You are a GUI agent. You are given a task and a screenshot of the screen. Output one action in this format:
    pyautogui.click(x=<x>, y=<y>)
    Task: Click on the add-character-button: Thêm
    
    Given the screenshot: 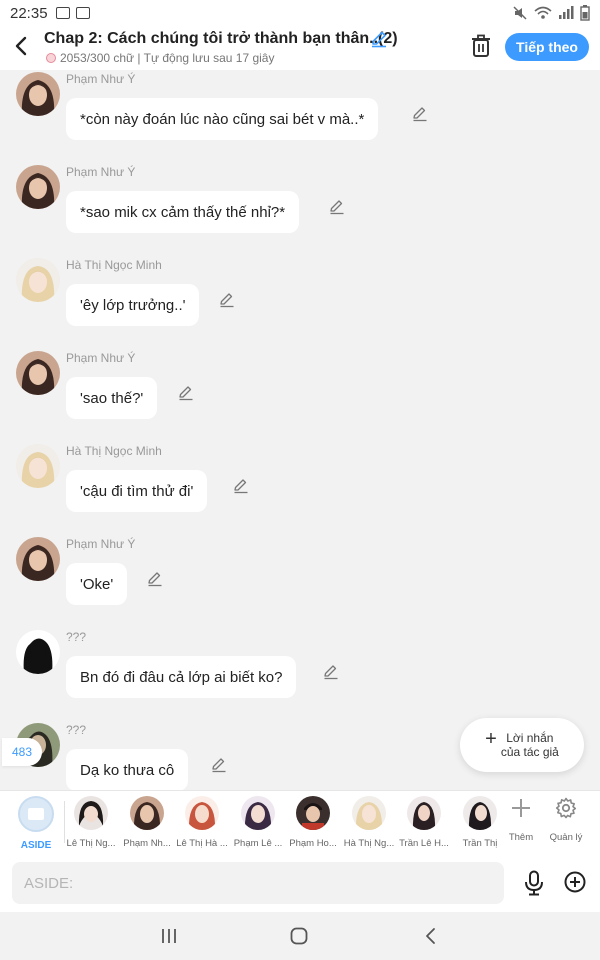 What is the action you would take?
    pyautogui.click(x=521, y=820)
    